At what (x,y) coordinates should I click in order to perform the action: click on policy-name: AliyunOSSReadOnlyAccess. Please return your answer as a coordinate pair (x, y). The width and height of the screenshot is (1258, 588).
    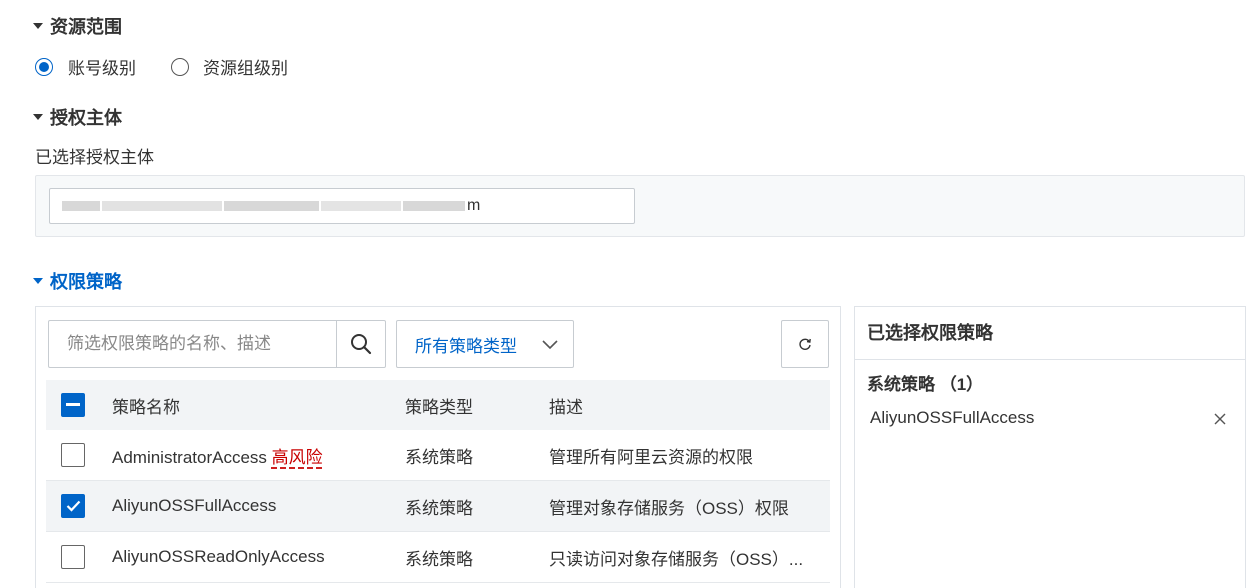
    Looking at the image, I should click on (218, 556).